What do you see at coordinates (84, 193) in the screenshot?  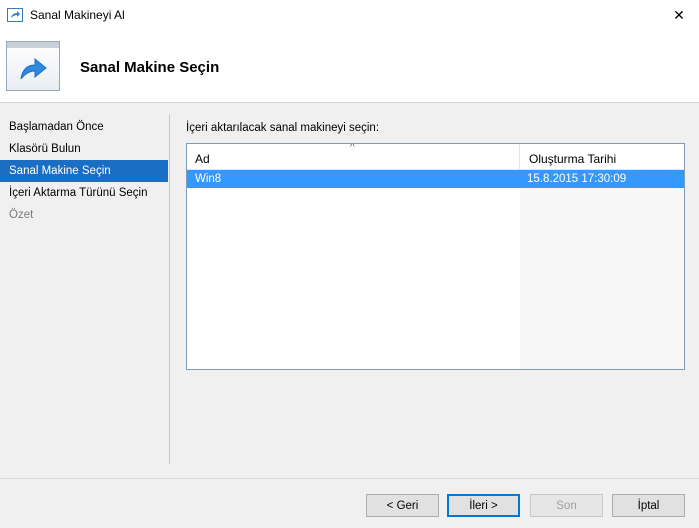 I see `step-iceri-aktarma-turu: İçeri Aktarma Türünü Seçin` at bounding box center [84, 193].